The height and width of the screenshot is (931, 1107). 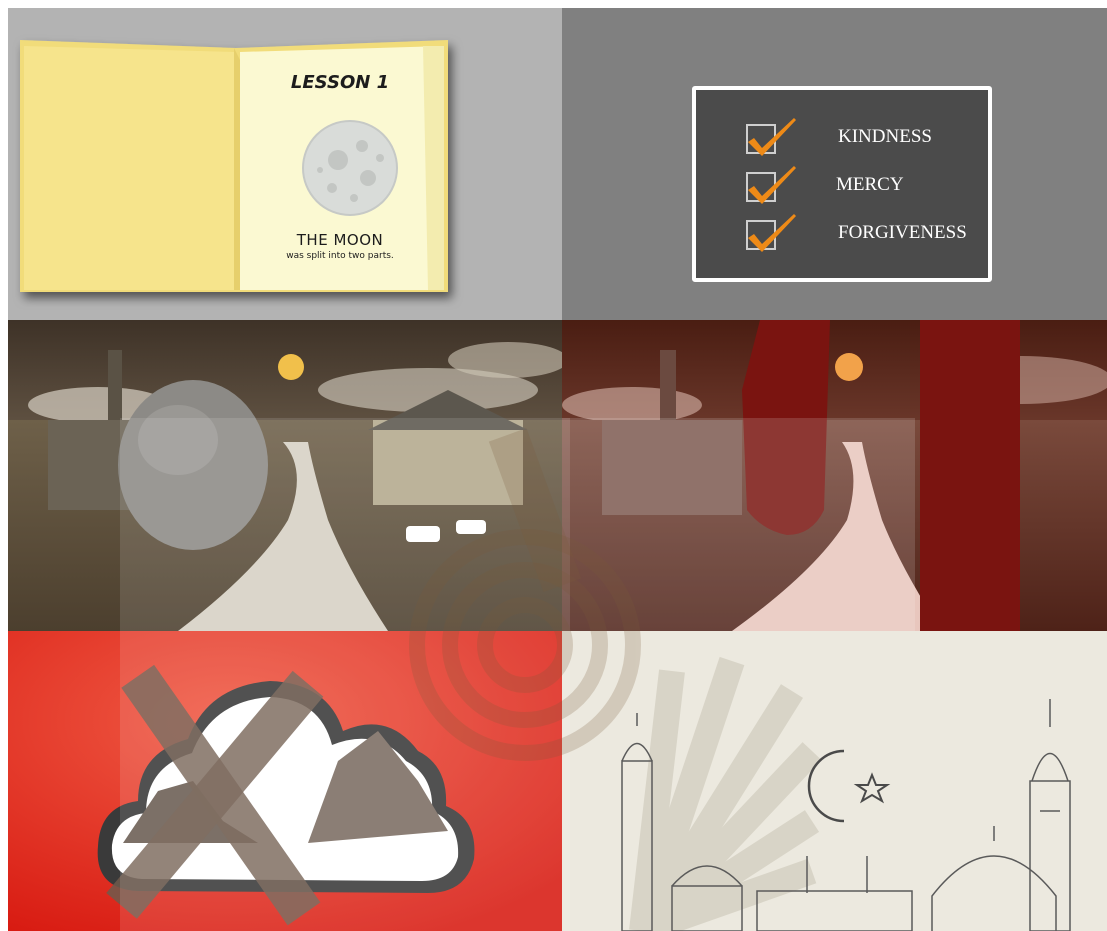 What do you see at coordinates (340, 240) in the screenshot?
I see `moon-label: THE MOON` at bounding box center [340, 240].